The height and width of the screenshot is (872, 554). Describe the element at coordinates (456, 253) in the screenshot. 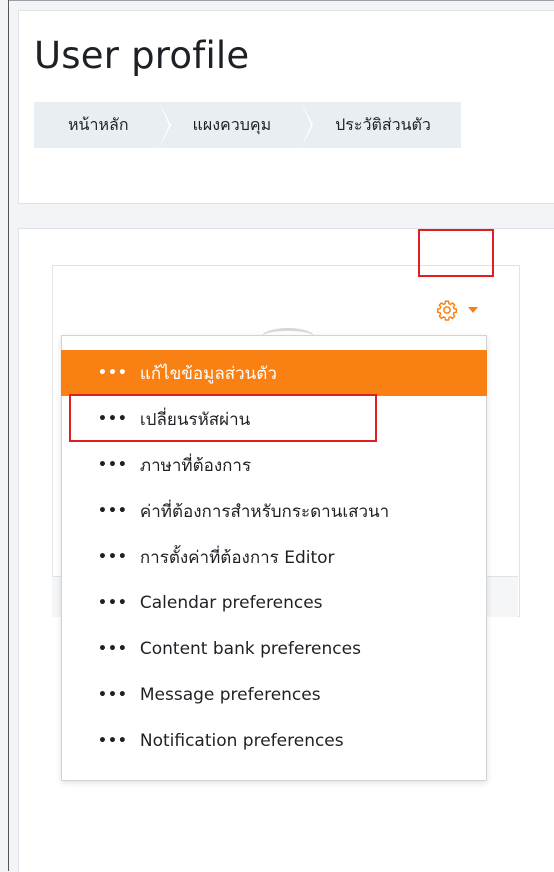

I see `annotation-highlight-gear` at that location.